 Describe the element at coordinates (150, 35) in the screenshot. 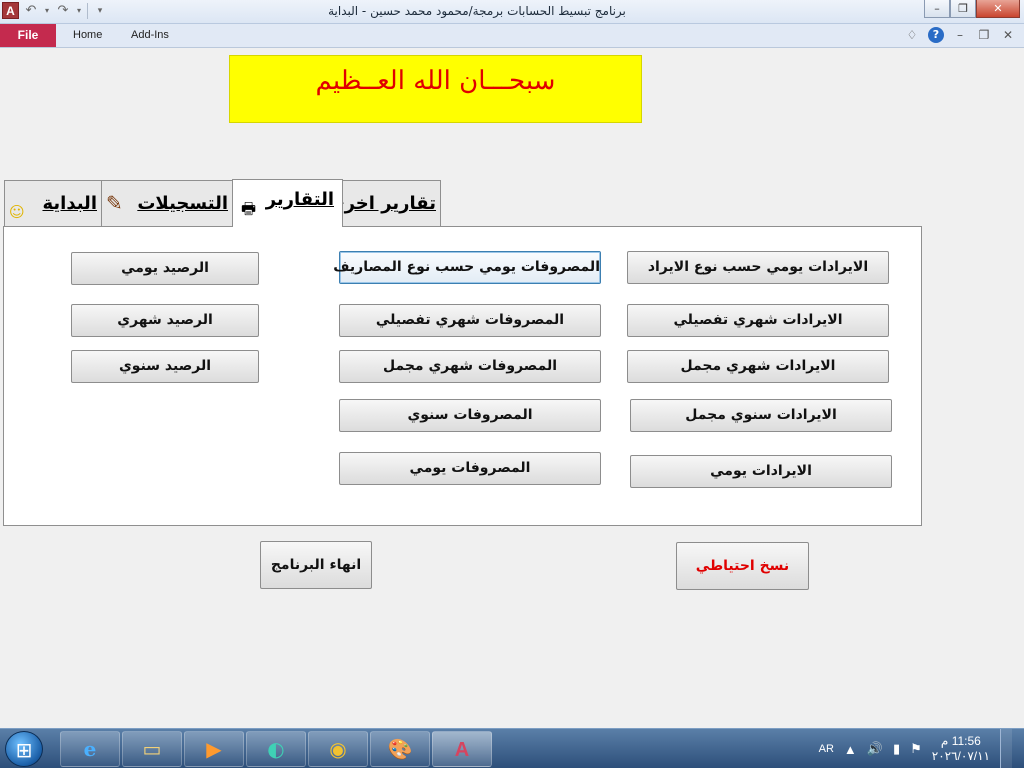

I see `tab-add-ins: Add-Ins` at that location.